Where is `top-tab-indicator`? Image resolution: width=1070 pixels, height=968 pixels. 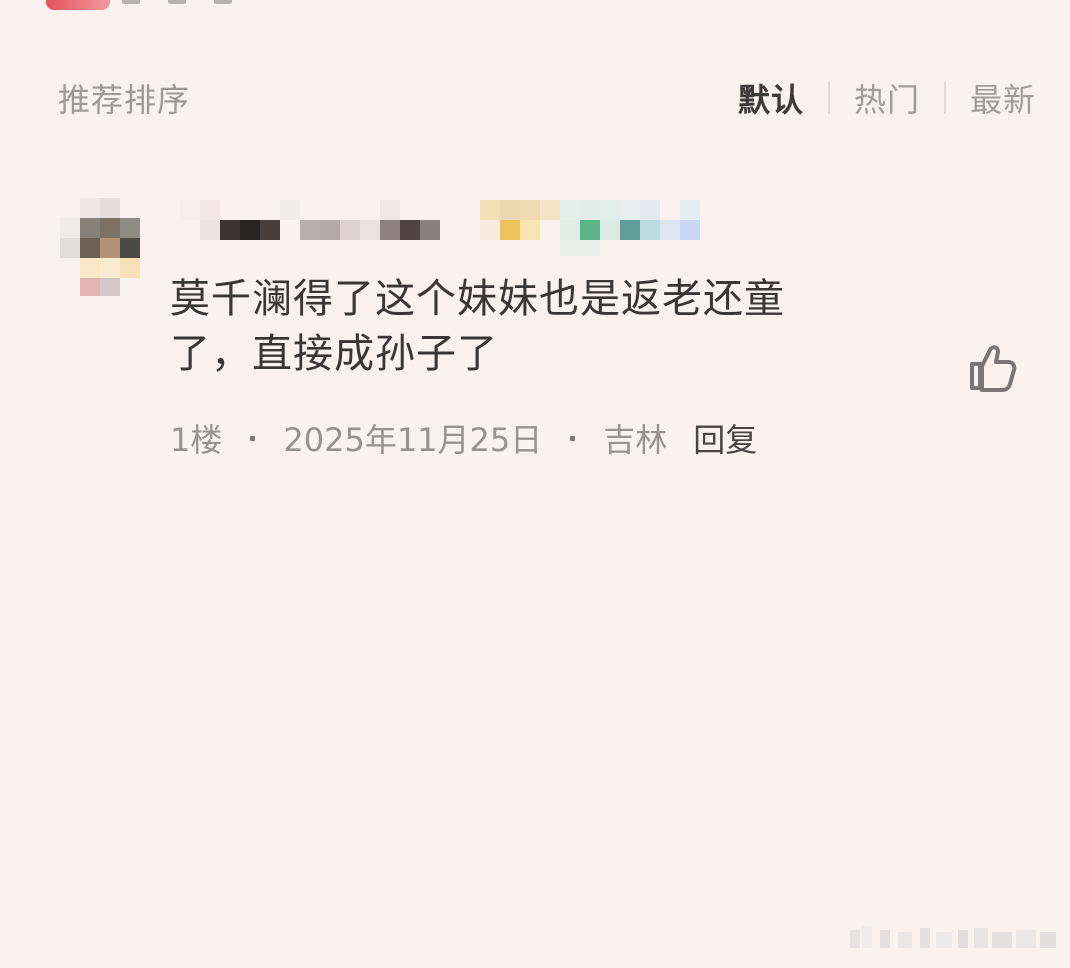 top-tab-indicator is located at coordinates (78, 5).